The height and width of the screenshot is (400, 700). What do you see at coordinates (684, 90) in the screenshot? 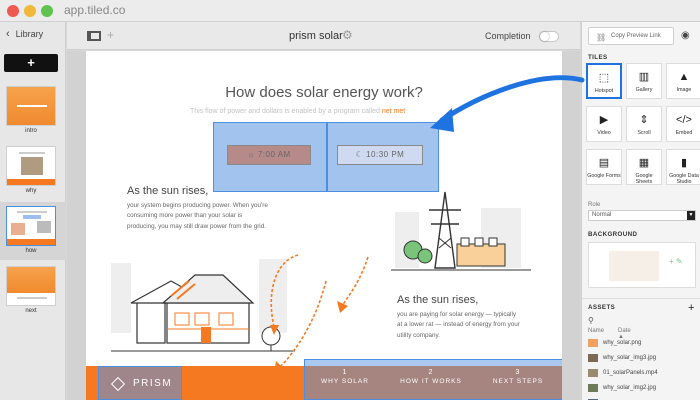
I see `tile-label: Image` at bounding box center [684, 90].